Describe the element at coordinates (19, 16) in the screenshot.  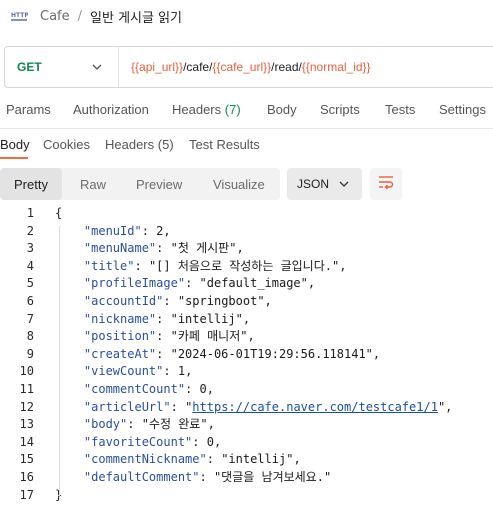
I see `http-request-icon: HTTP` at that location.